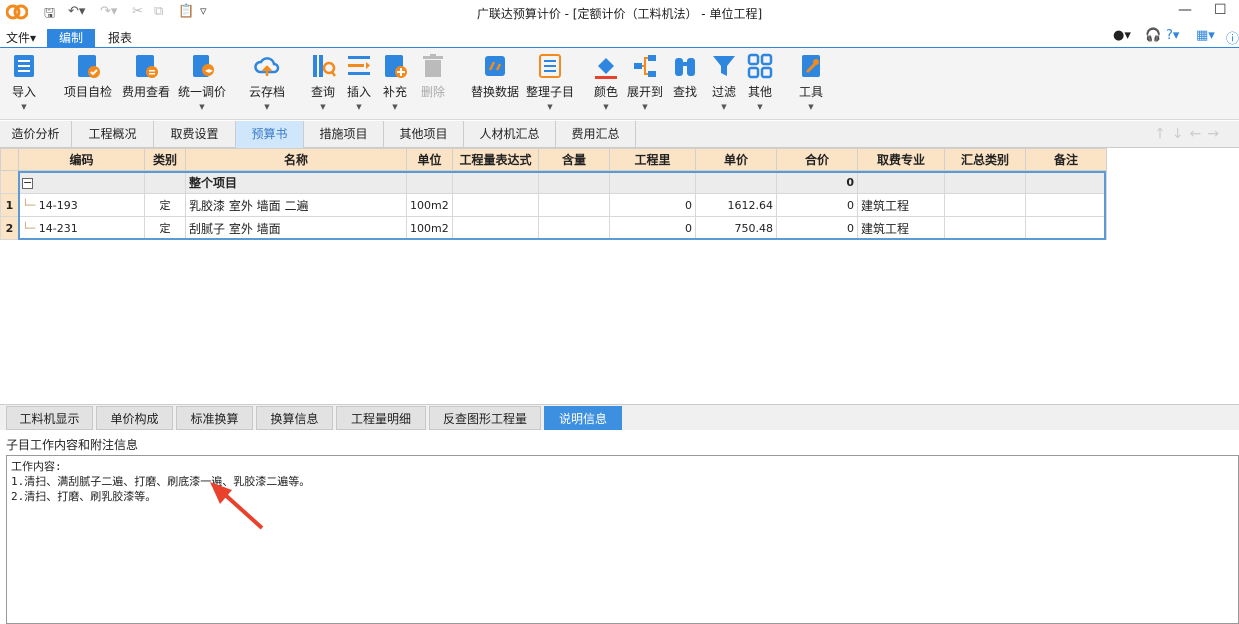 The width and height of the screenshot is (1239, 624). Describe the element at coordinates (760, 81) in the screenshot. I see `other-button: 其他 ▼` at that location.